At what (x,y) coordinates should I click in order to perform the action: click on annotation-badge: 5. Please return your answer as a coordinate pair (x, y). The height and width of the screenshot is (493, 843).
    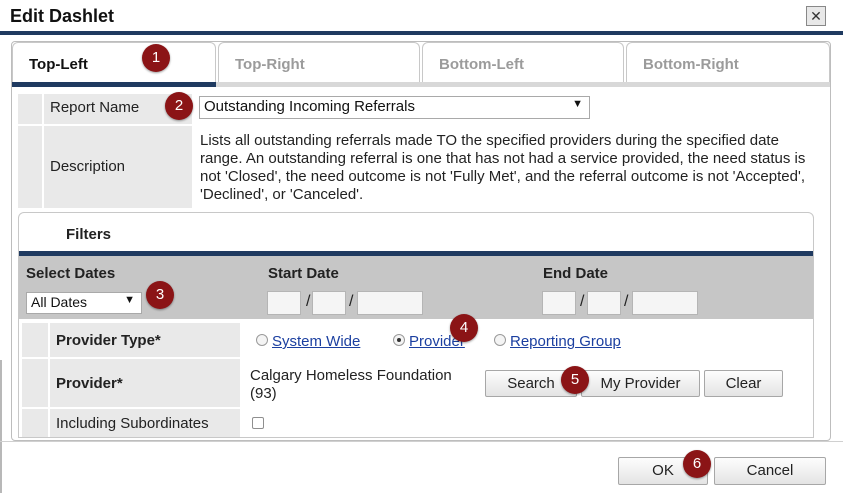
    Looking at the image, I should click on (575, 380).